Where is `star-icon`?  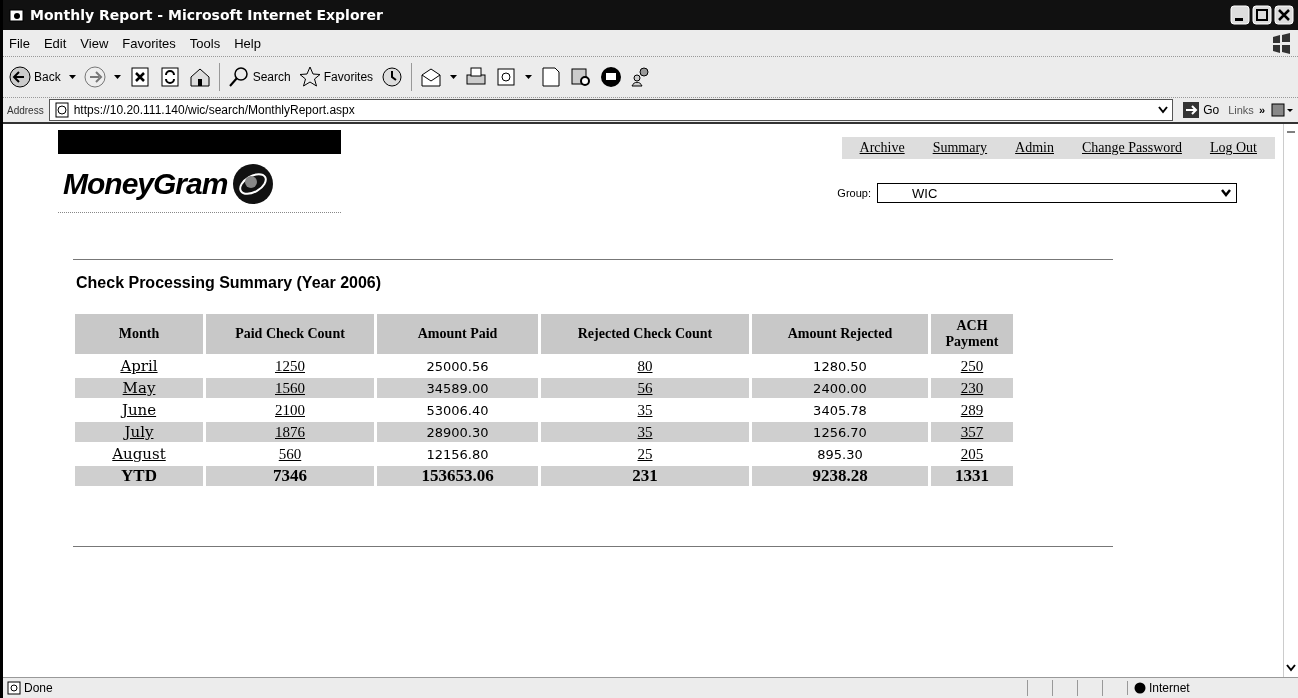
star-icon is located at coordinates (309, 77).